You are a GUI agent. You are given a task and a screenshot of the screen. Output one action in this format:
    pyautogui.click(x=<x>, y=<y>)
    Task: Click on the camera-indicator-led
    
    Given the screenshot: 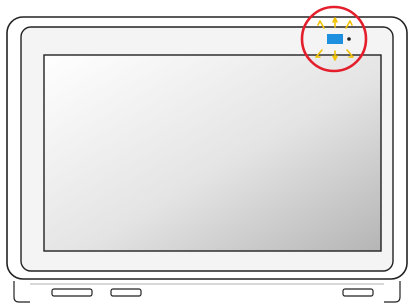 What is the action you would take?
    pyautogui.click(x=335, y=39)
    